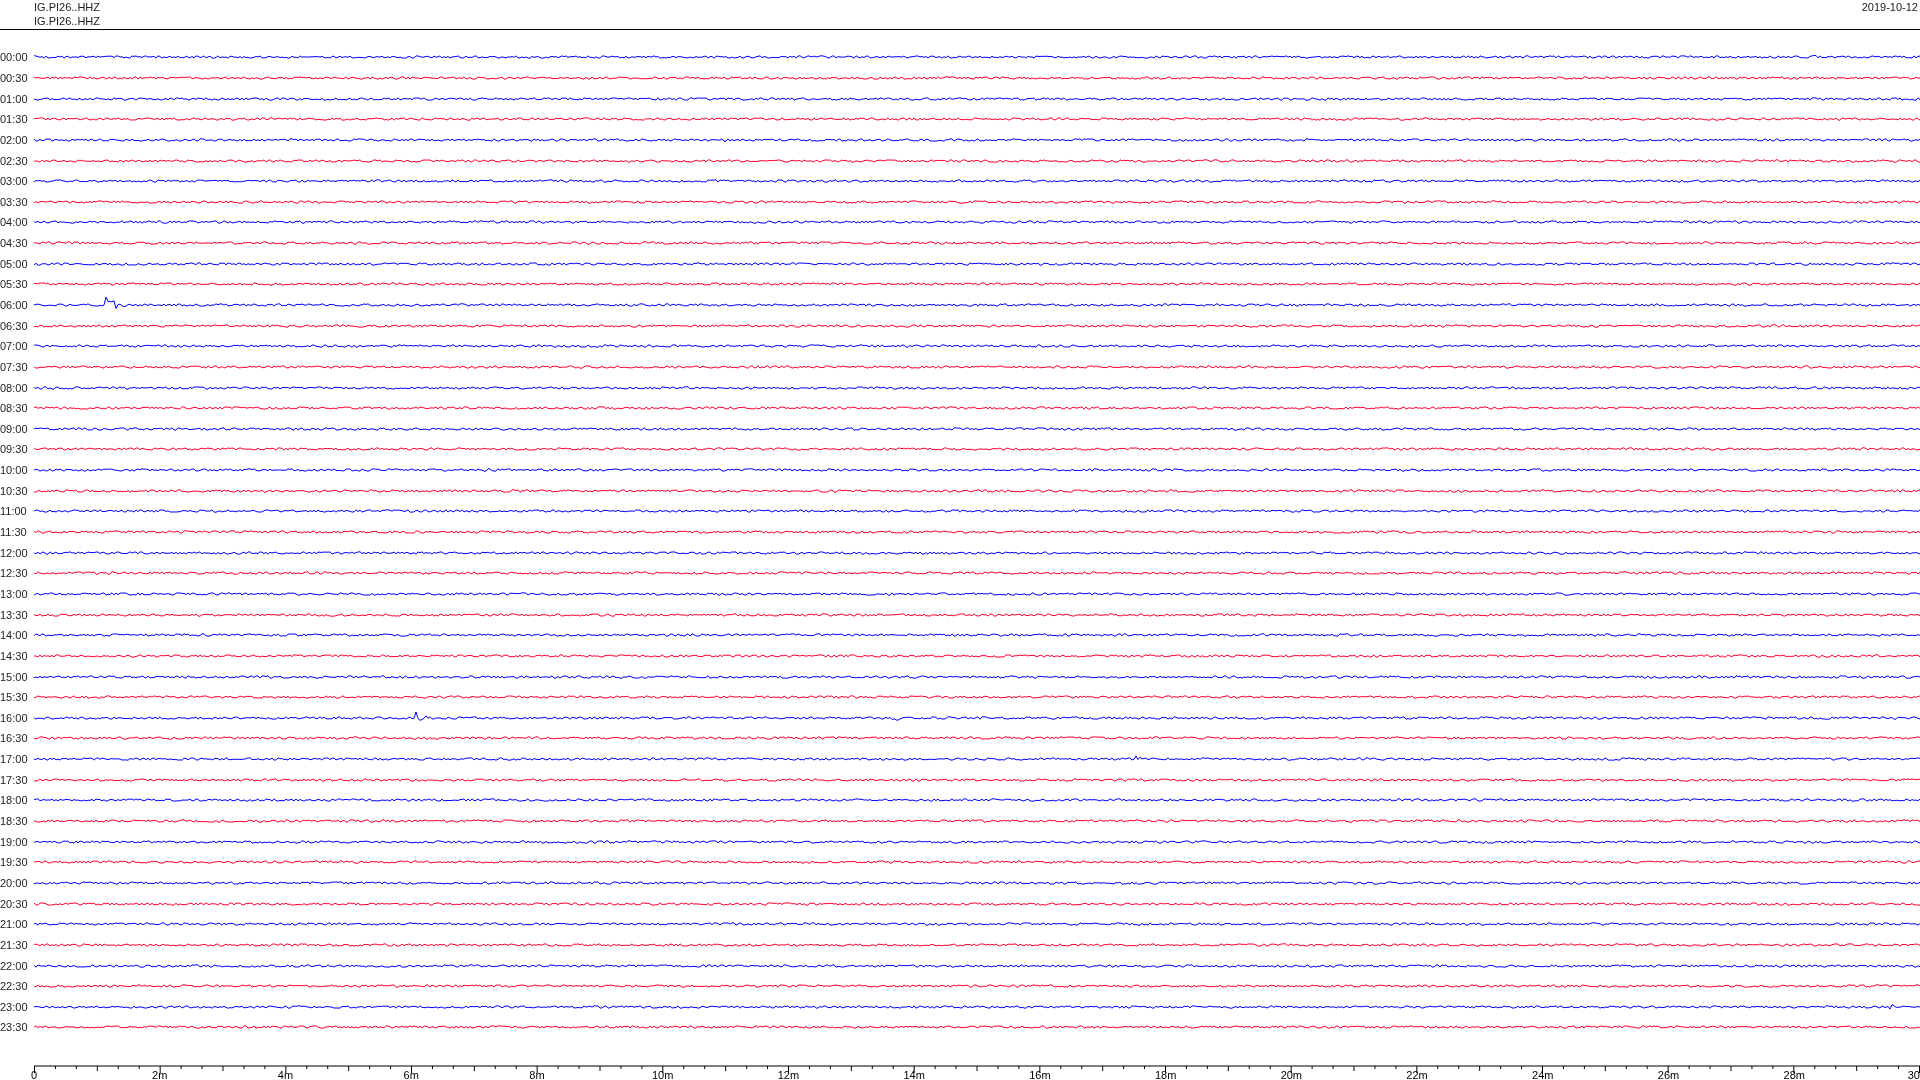 The width and height of the screenshot is (1920, 1080). What do you see at coordinates (14, 77) in the screenshot?
I see `time-label: 00:30` at bounding box center [14, 77].